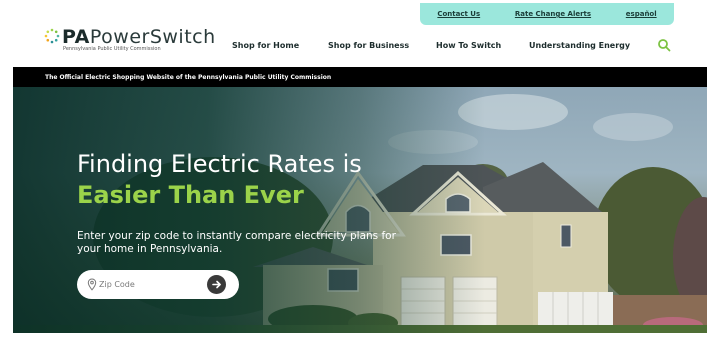  I want to click on rate-change-alerts-link: Rate Change Alerts, so click(553, 14).